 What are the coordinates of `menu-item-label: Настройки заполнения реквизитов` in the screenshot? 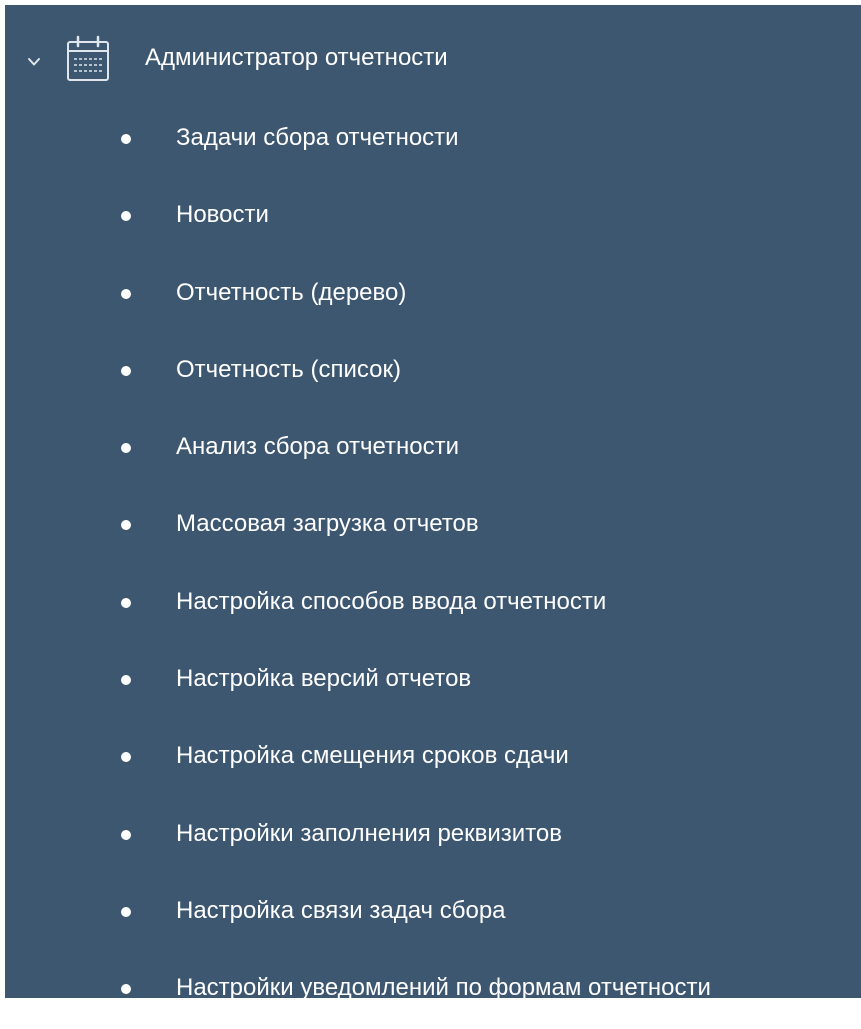 It's located at (369, 833).